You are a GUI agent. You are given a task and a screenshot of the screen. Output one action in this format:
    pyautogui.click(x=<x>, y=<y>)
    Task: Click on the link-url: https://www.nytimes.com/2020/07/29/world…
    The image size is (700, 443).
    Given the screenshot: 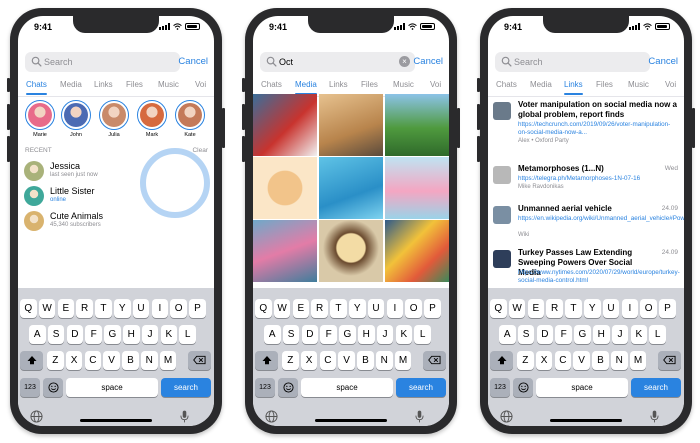 What is the action you would take?
    pyautogui.click(x=599, y=277)
    